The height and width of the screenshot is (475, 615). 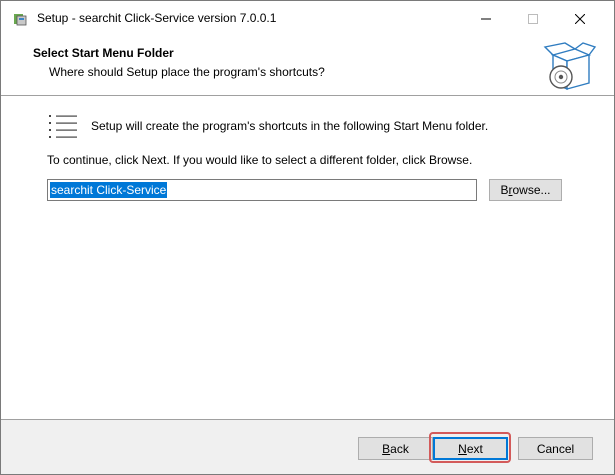 I want to click on browse-label-prefix: B, so click(x=504, y=190).